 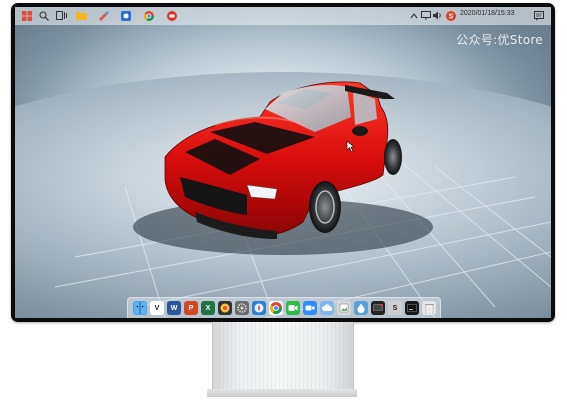 I want to click on dock-item-drop, so click(x=361, y=308).